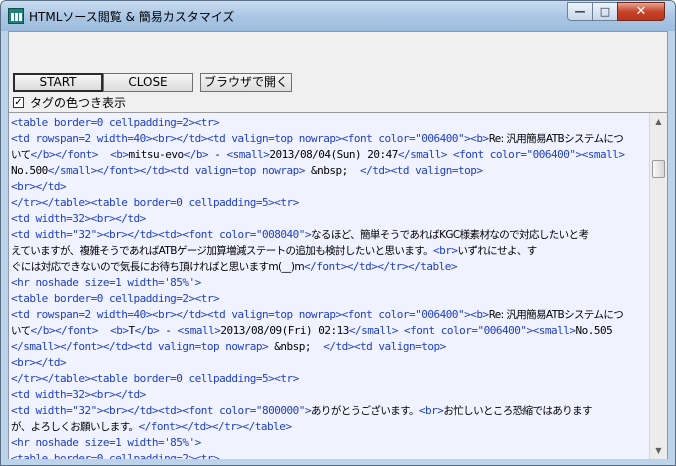 This screenshot has height=466, width=676. Describe the element at coordinates (215, 426) in the screenshot. I see `html-tag-text: </font></td></tr></table>` at that location.